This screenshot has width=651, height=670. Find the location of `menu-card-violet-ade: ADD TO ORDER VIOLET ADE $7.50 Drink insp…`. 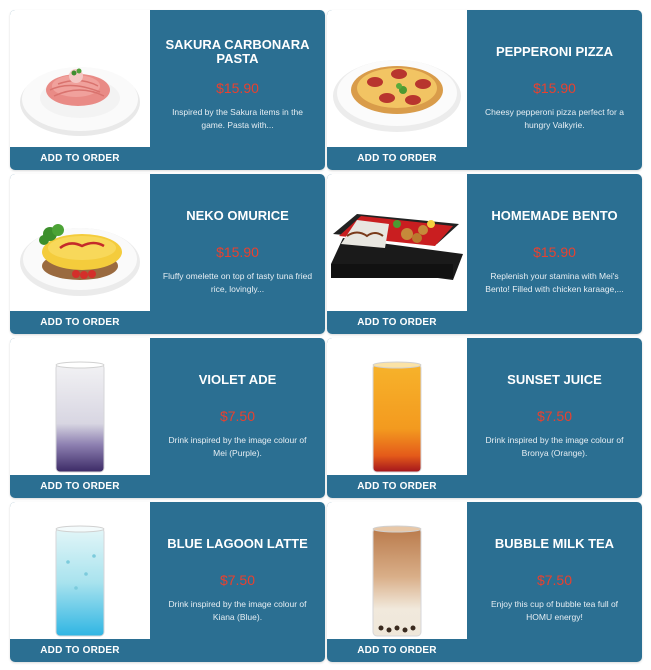

menu-card-violet-ade: ADD TO ORDER VIOLET ADE $7.50 Drink insp… is located at coordinates (167, 418).